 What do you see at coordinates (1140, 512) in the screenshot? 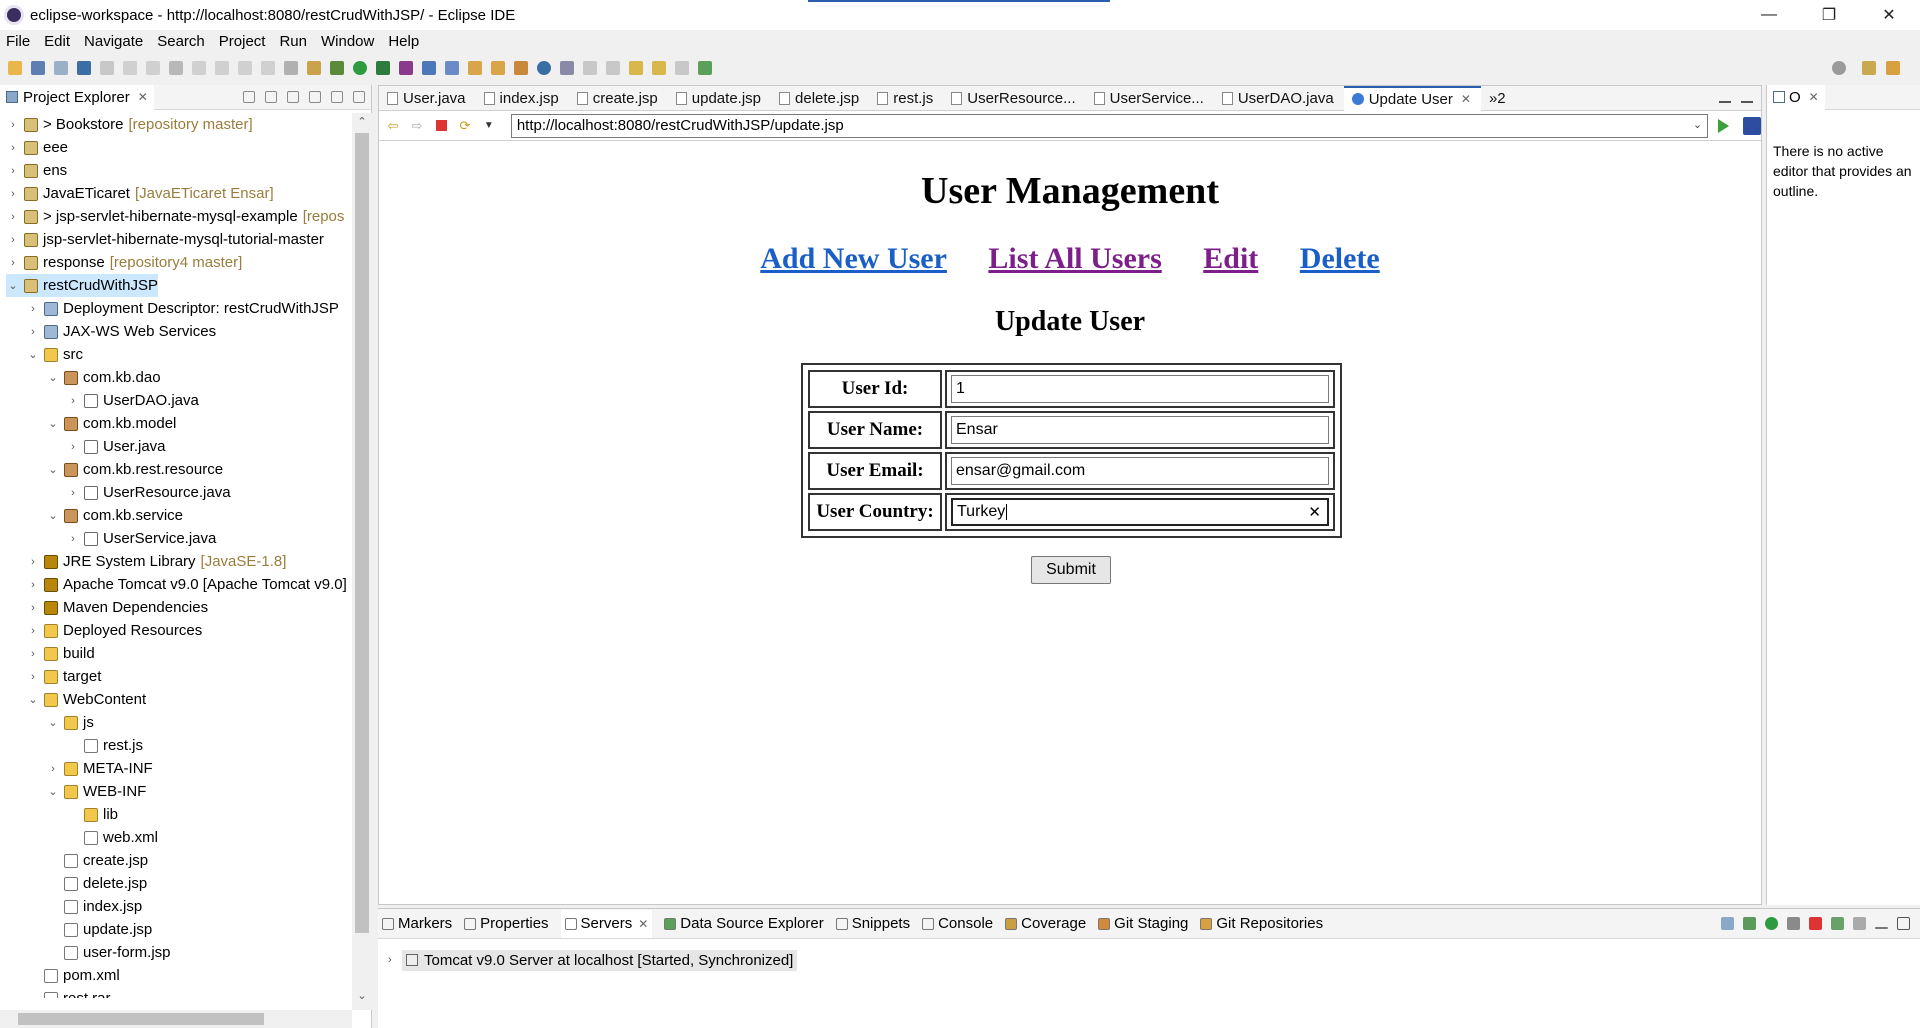
I see `user-country-input: Turkey ✕` at bounding box center [1140, 512].